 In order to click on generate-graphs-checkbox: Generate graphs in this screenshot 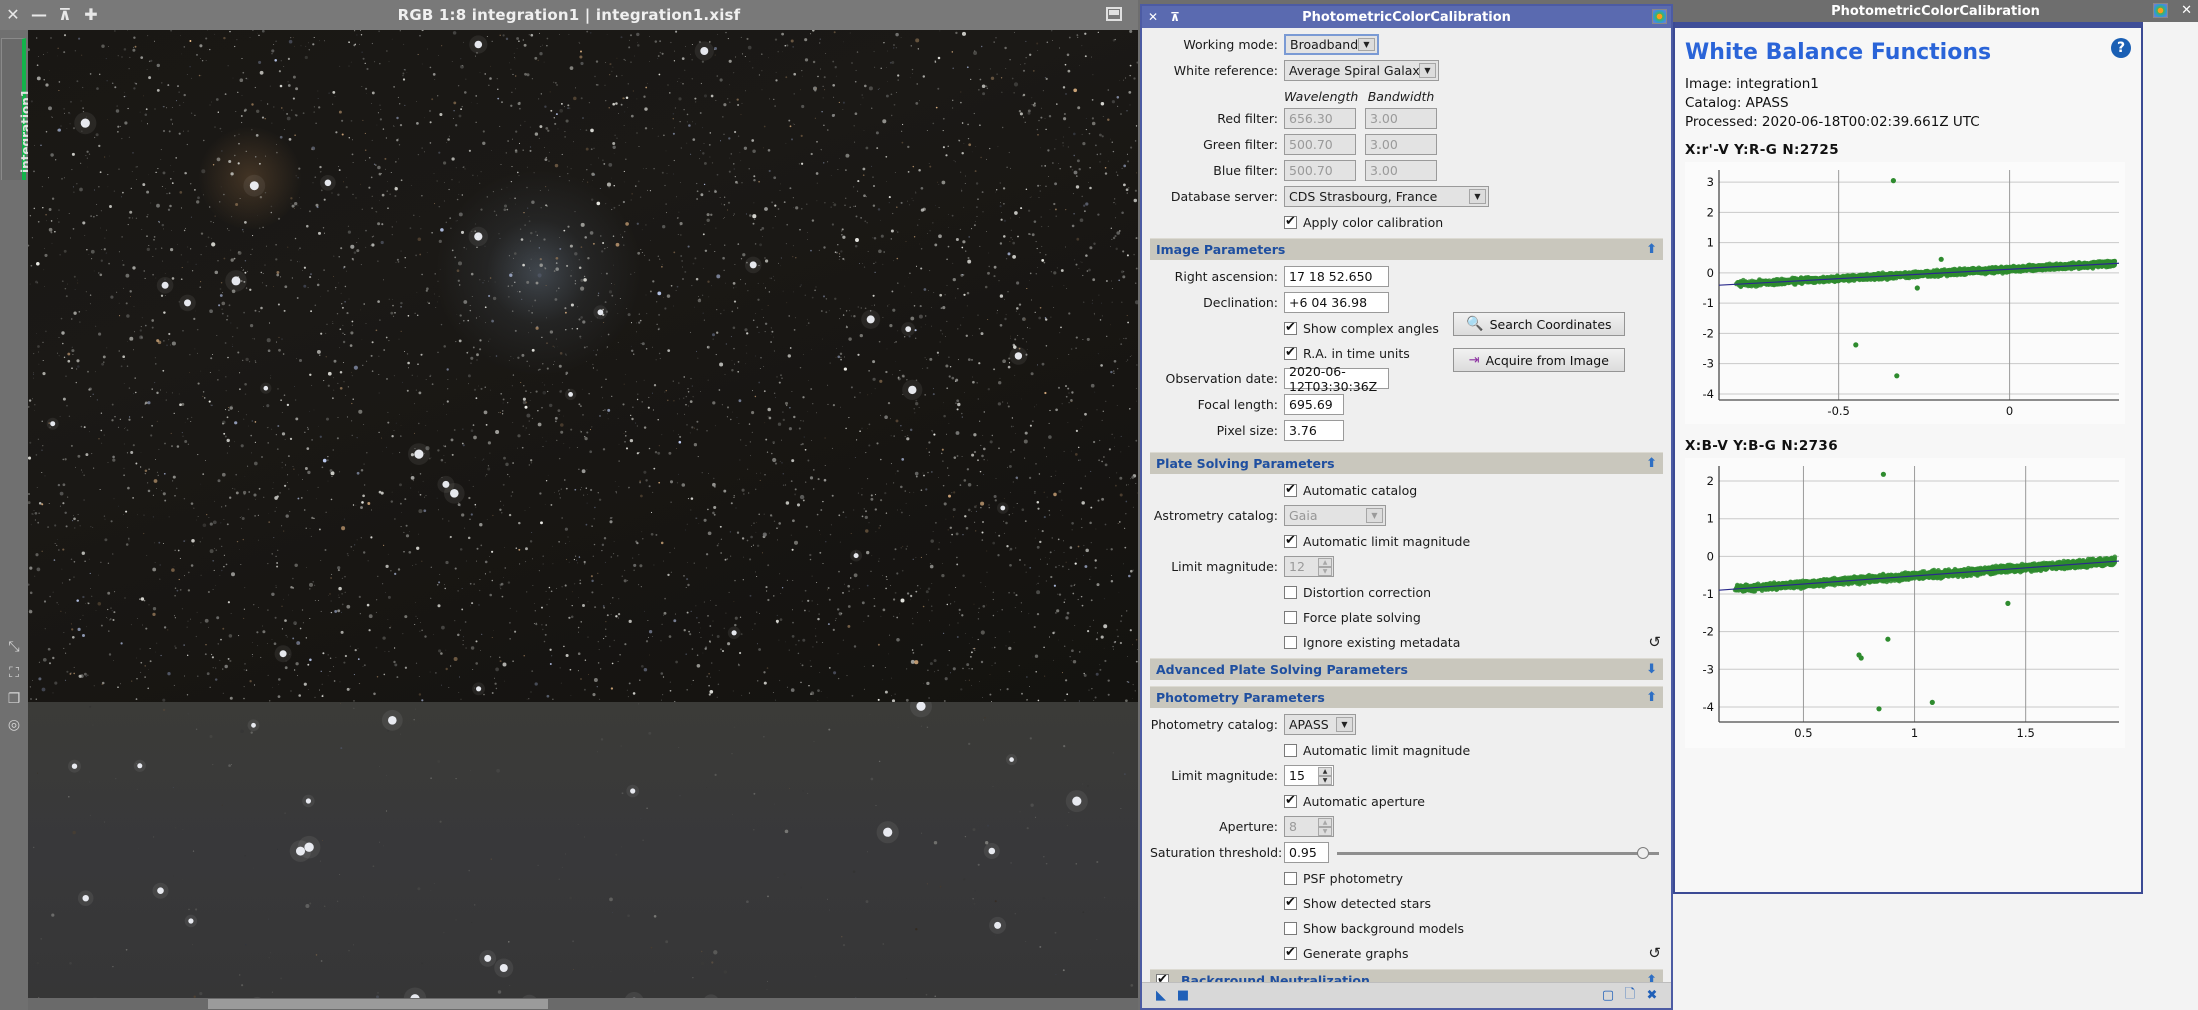, I will do `click(1346, 953)`.